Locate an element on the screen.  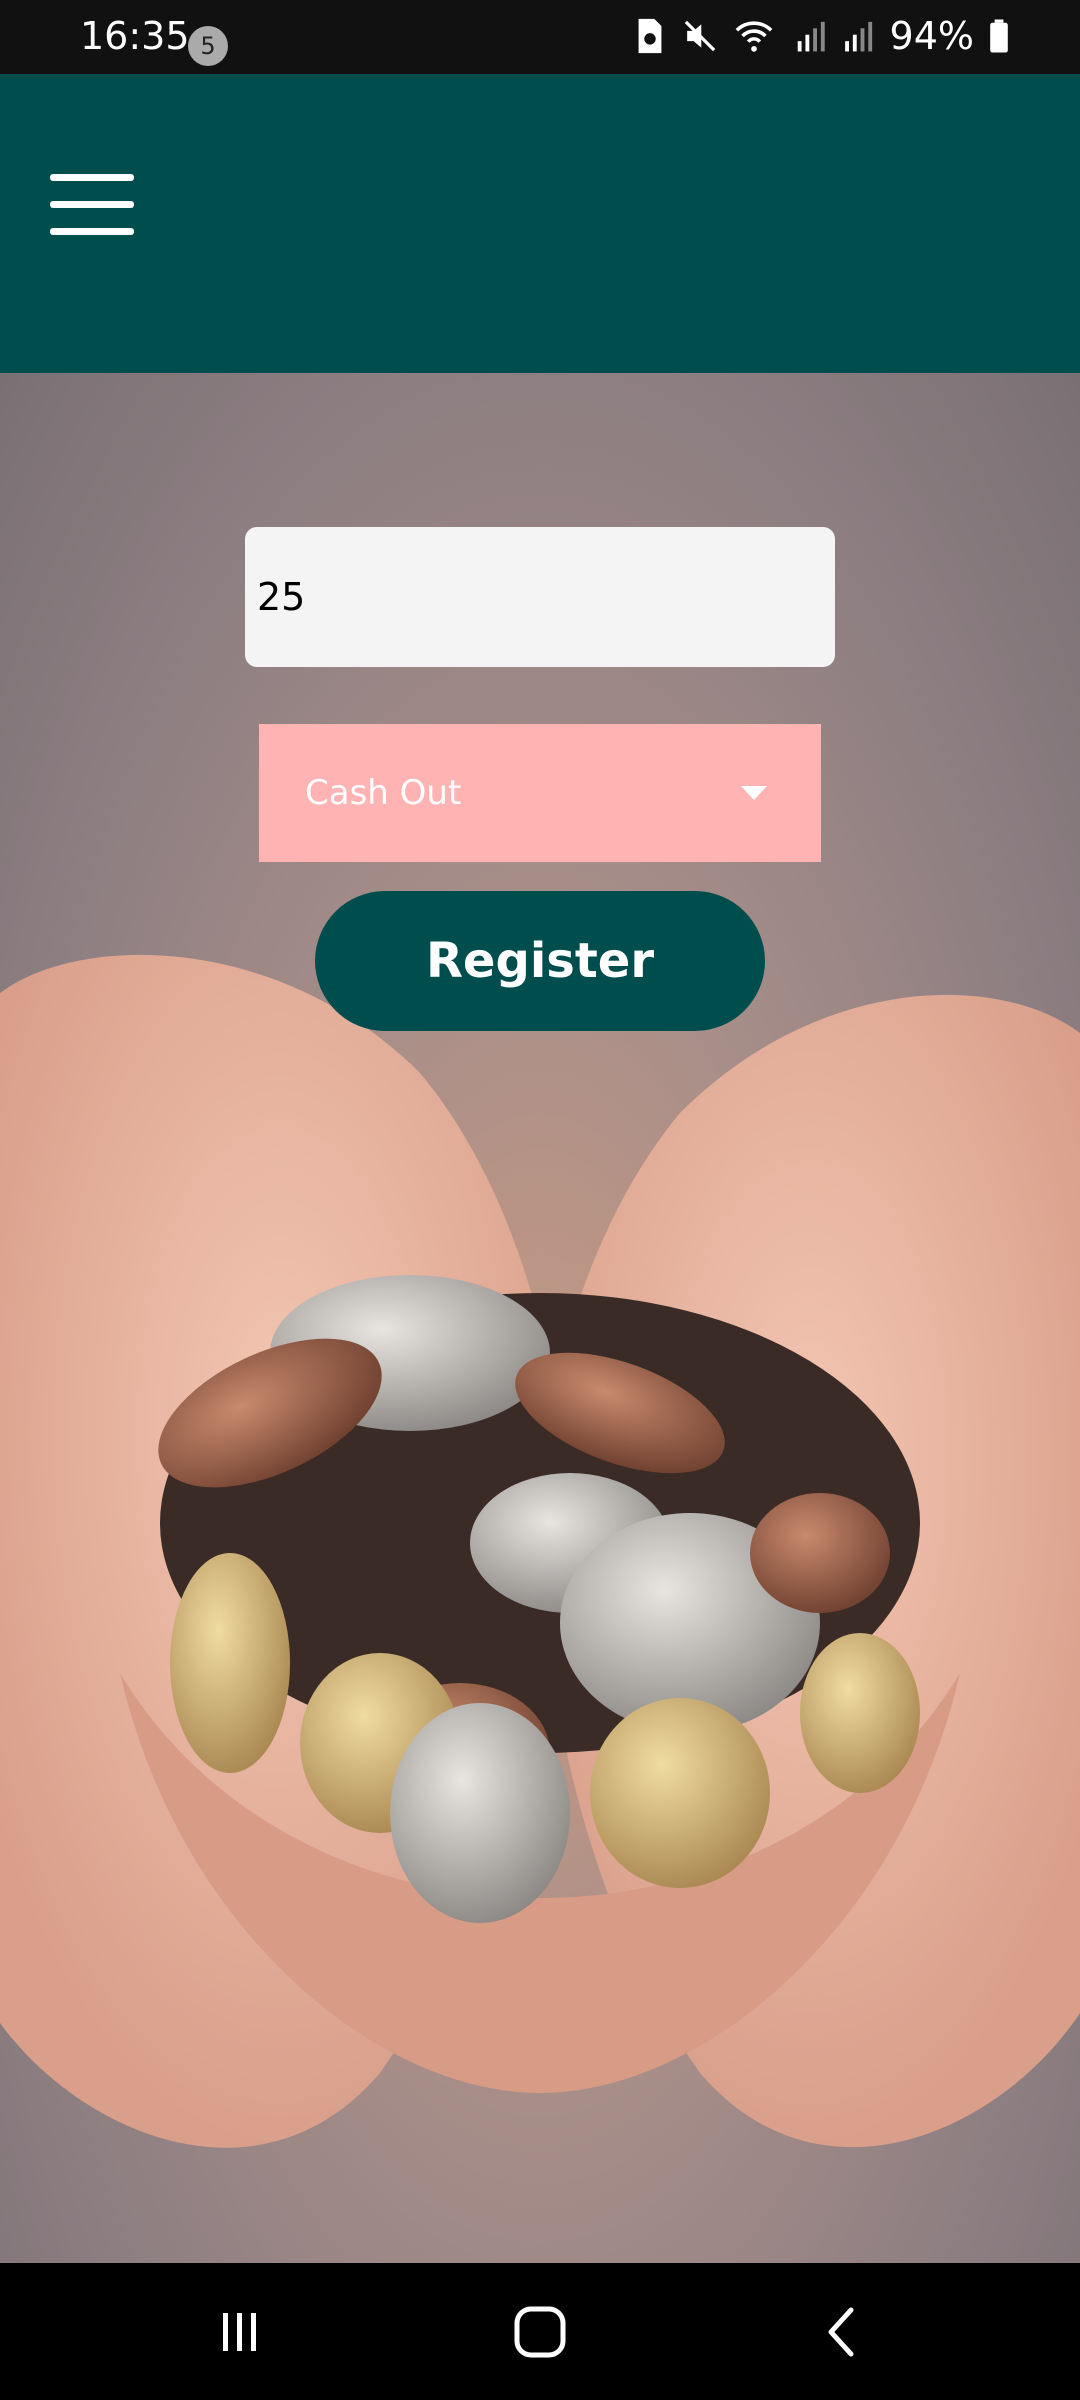
wifi-icon is located at coordinates (753, 36).